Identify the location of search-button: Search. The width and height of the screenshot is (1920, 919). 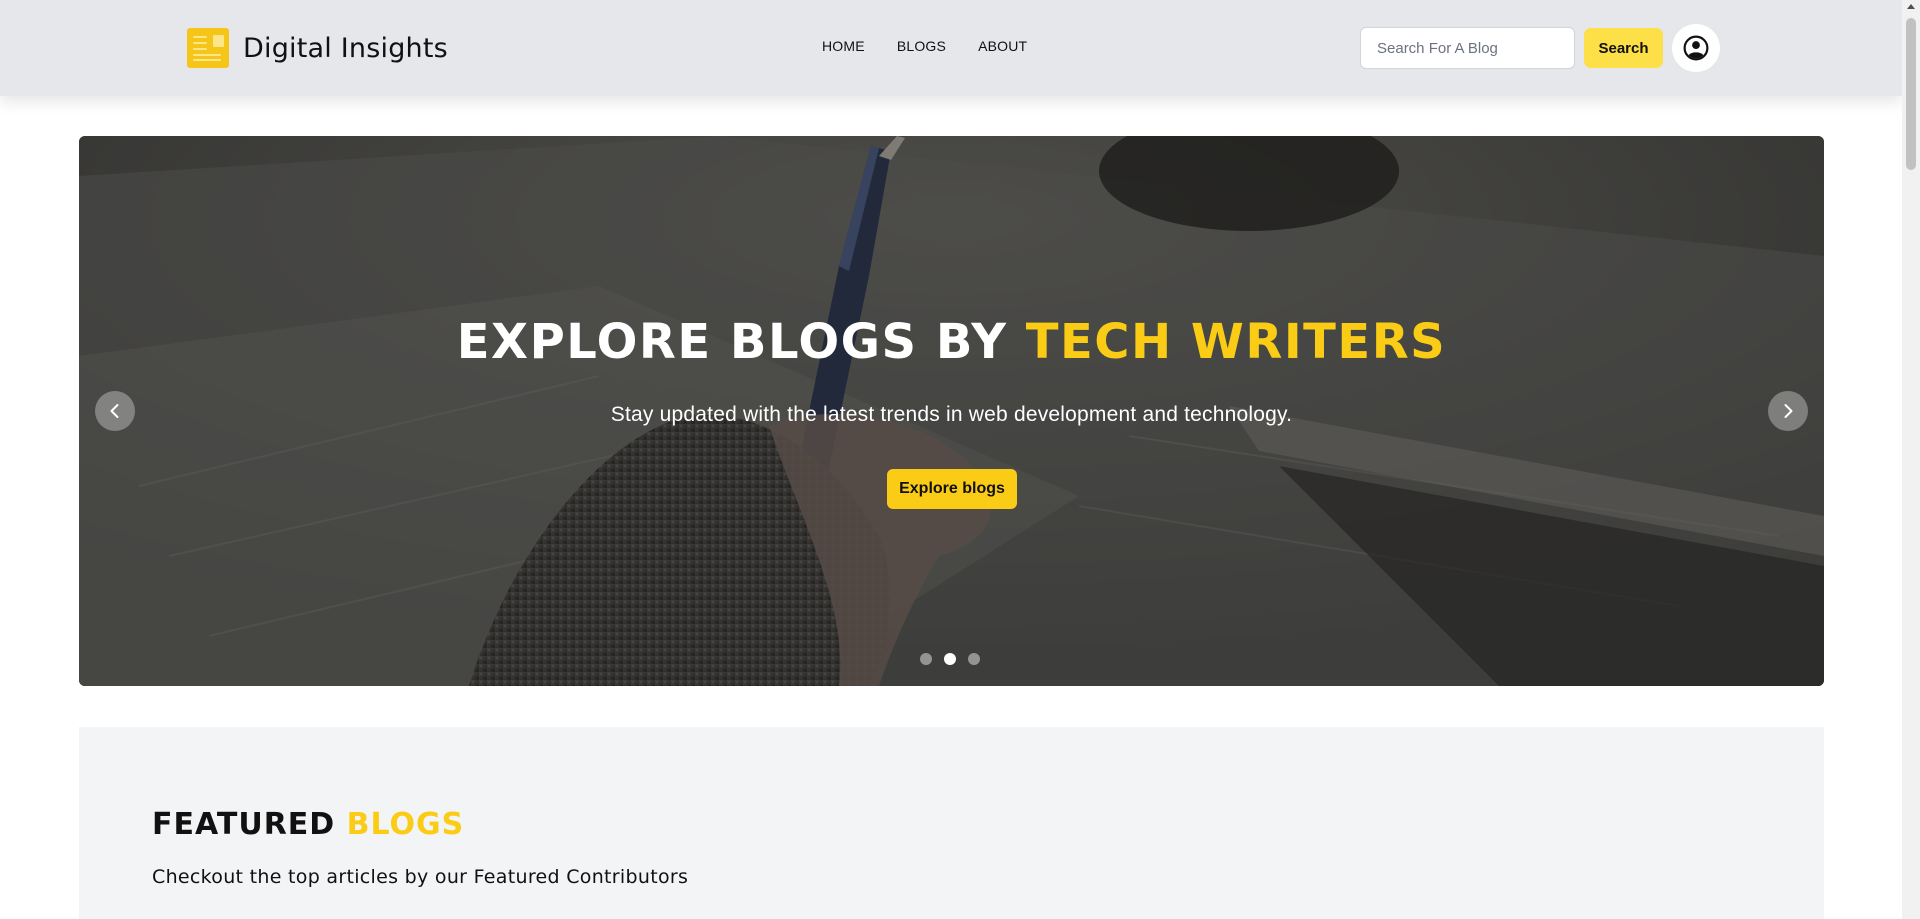
(1623, 48).